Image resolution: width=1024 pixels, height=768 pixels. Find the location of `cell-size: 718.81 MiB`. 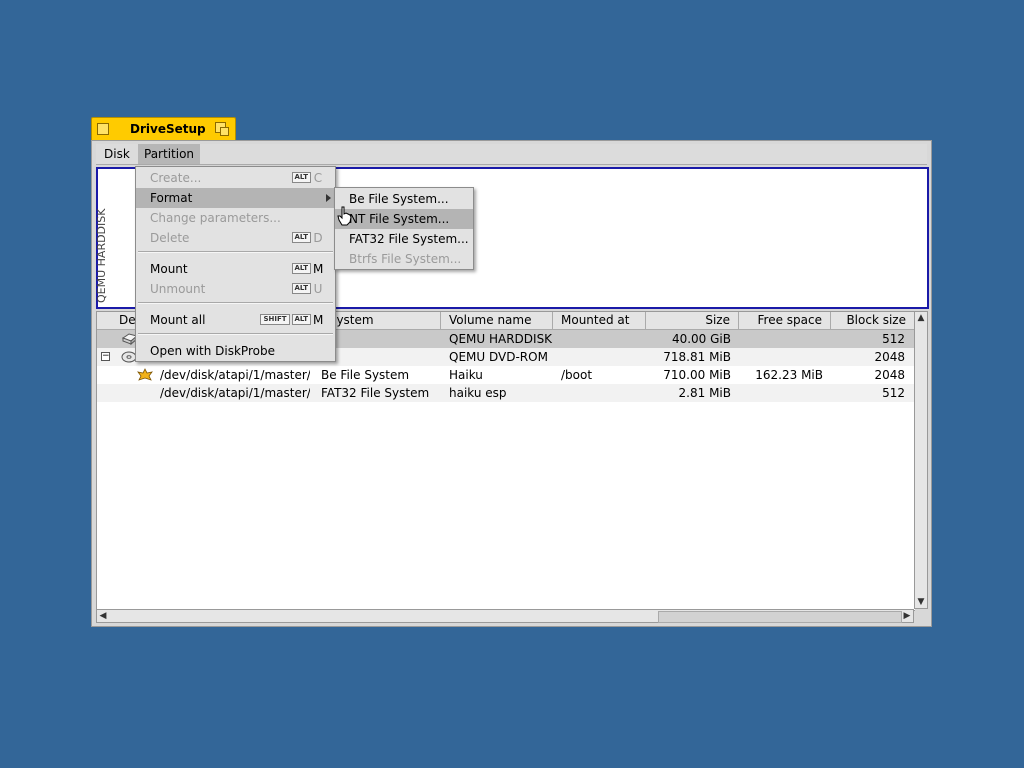

cell-size: 718.81 MiB is located at coordinates (697, 357).